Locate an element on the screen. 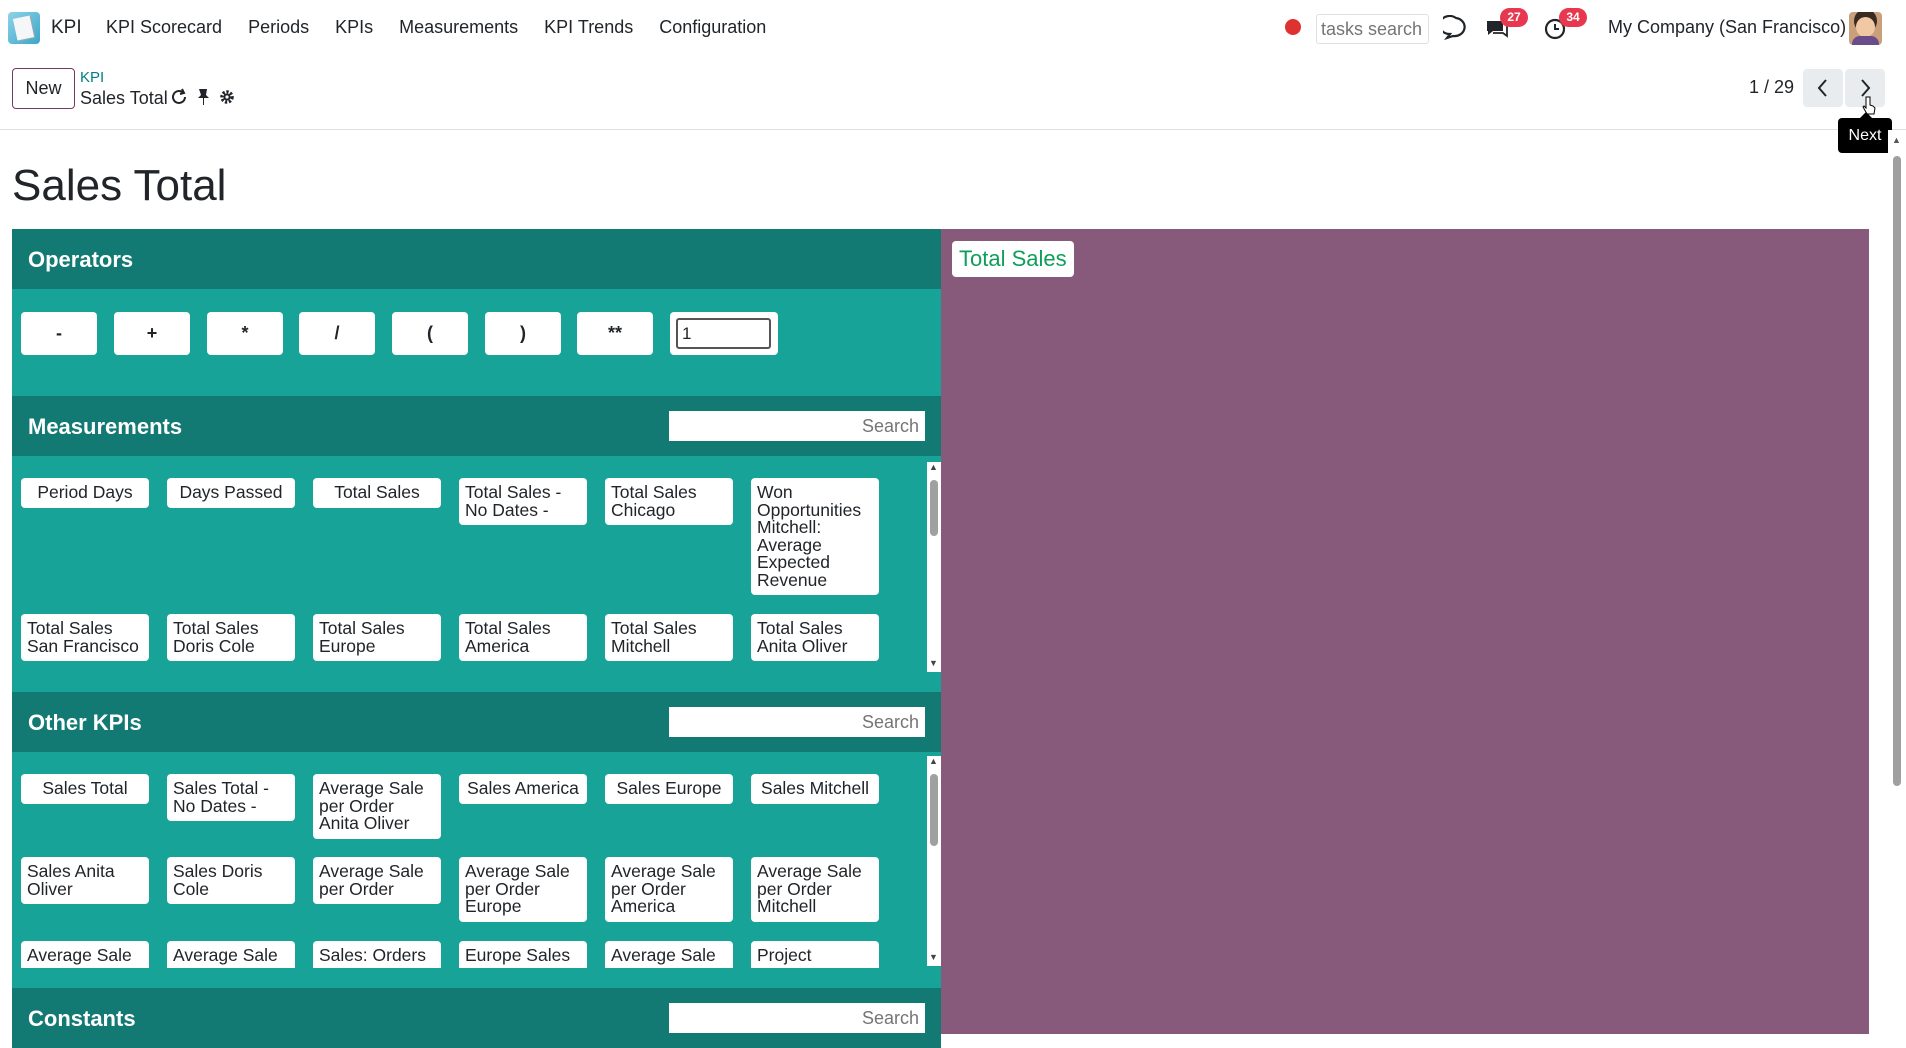 The height and width of the screenshot is (1048, 1906). pin-icon is located at coordinates (203, 99).